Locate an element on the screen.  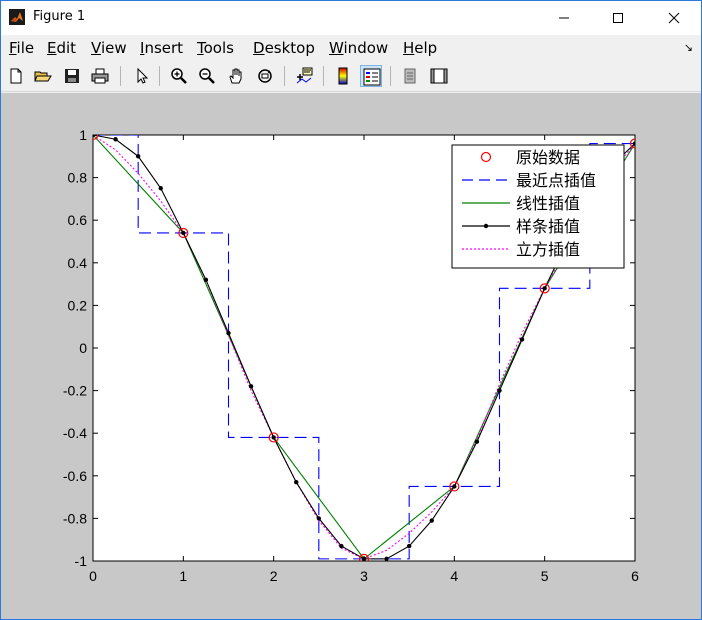
edit-plot-button is located at coordinates (142, 76).